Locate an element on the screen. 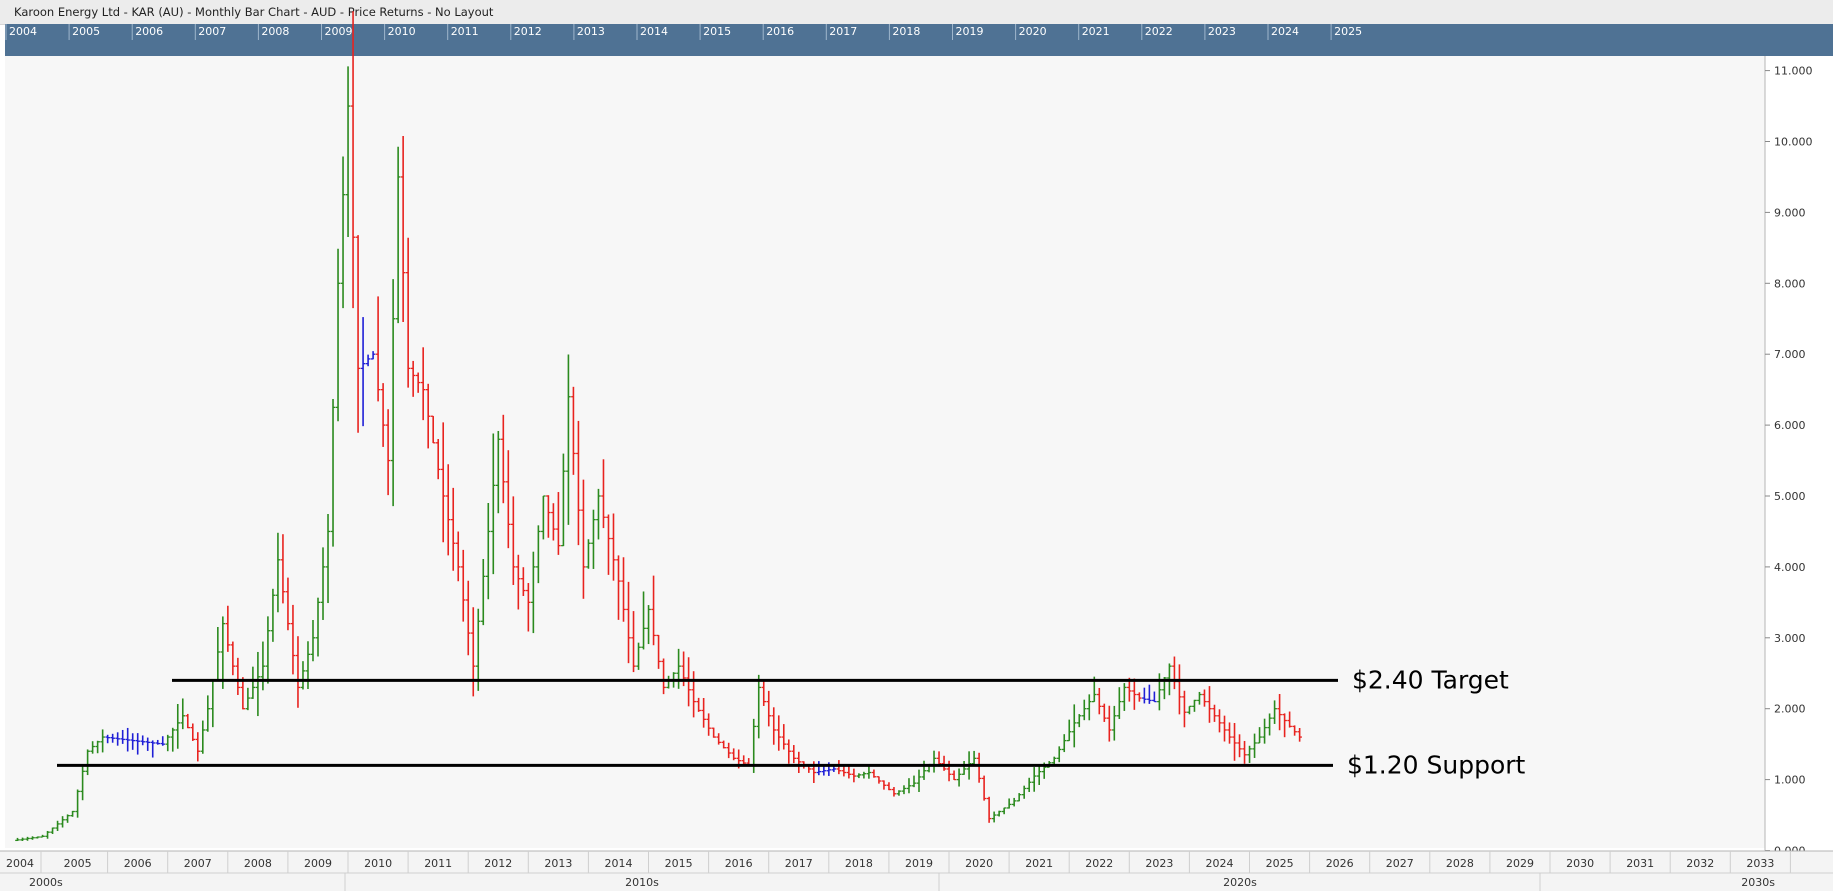  annotation-label: $2.40 Target is located at coordinates (1430, 679).